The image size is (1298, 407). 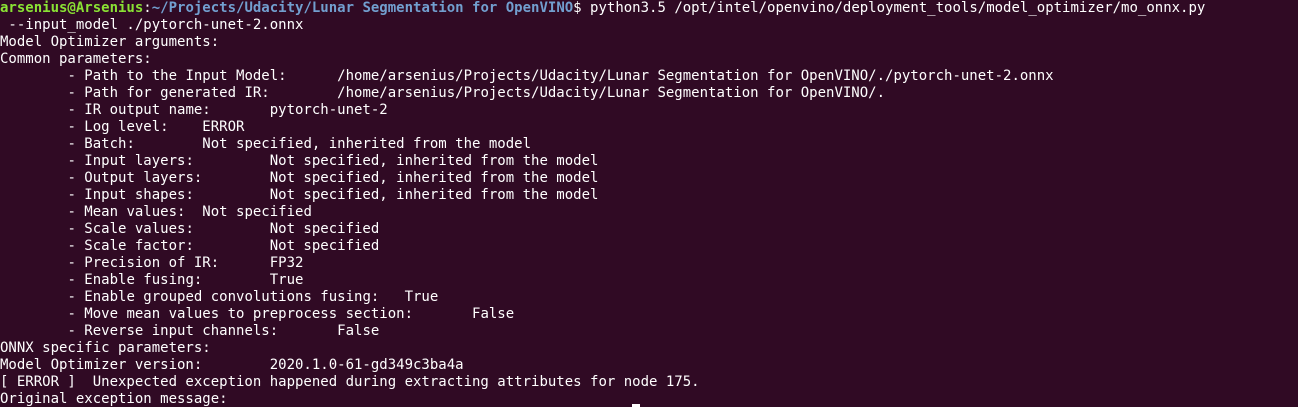 I want to click on output-line: Model Optimizer arguments:, so click(x=110, y=42).